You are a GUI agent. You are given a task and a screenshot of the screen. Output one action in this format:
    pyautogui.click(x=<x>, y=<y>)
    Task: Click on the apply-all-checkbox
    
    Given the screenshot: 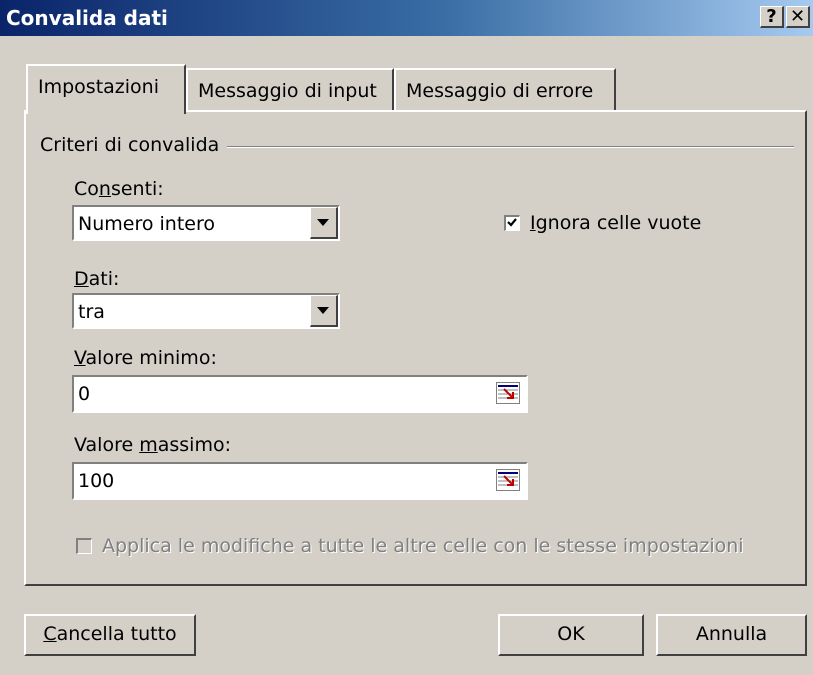 What is the action you would take?
    pyautogui.click(x=84, y=546)
    